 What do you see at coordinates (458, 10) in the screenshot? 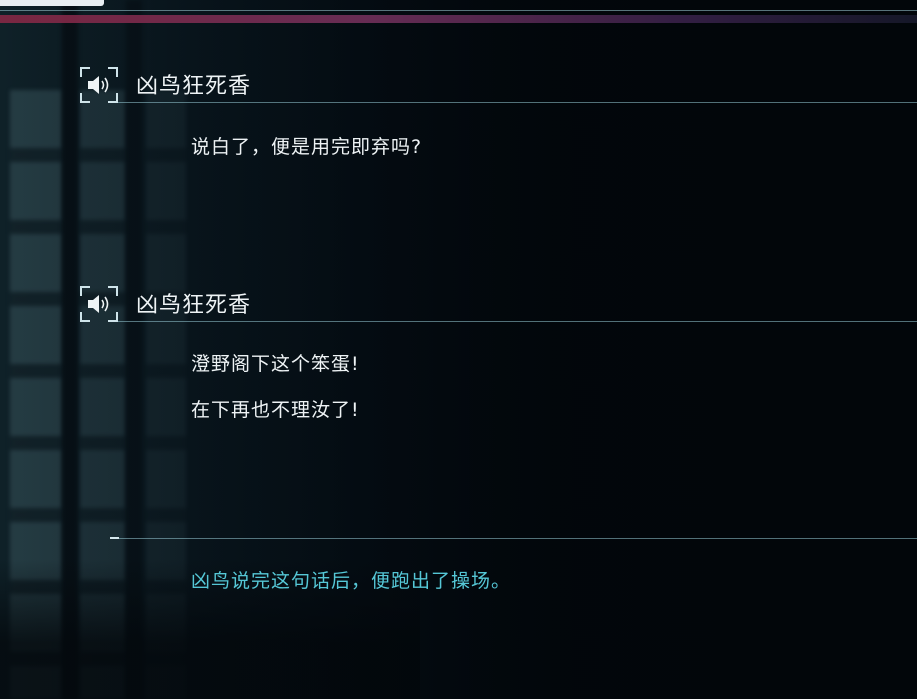
I see `header-divider` at bounding box center [458, 10].